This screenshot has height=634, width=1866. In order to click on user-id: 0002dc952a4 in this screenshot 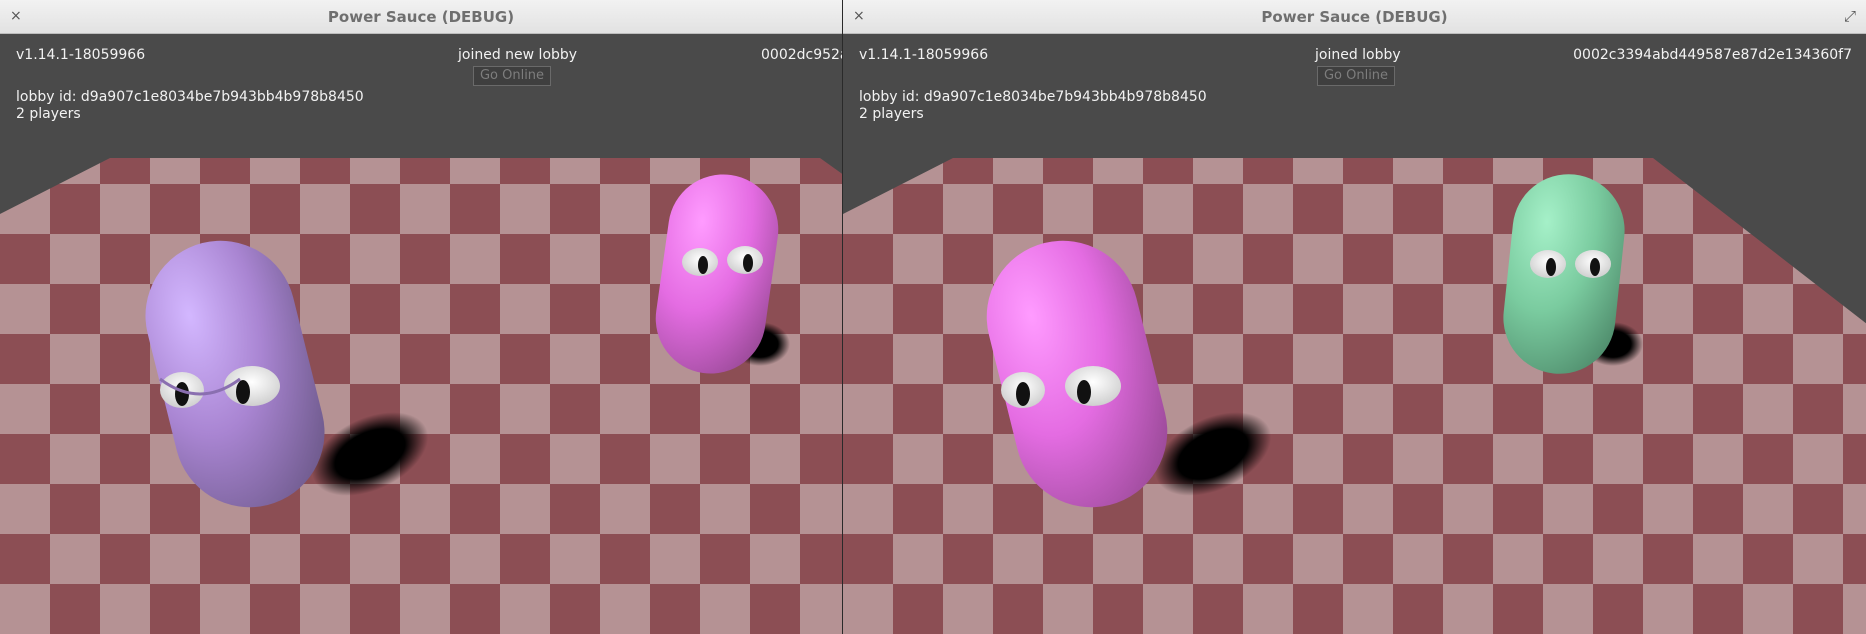, I will do `click(801, 55)`.